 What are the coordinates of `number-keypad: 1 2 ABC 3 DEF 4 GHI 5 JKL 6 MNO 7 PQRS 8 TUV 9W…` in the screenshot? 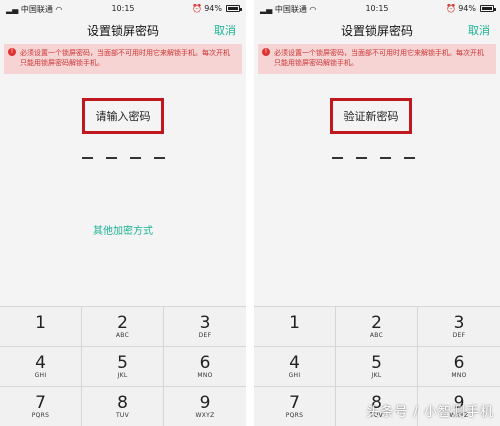 It's located at (123, 366).